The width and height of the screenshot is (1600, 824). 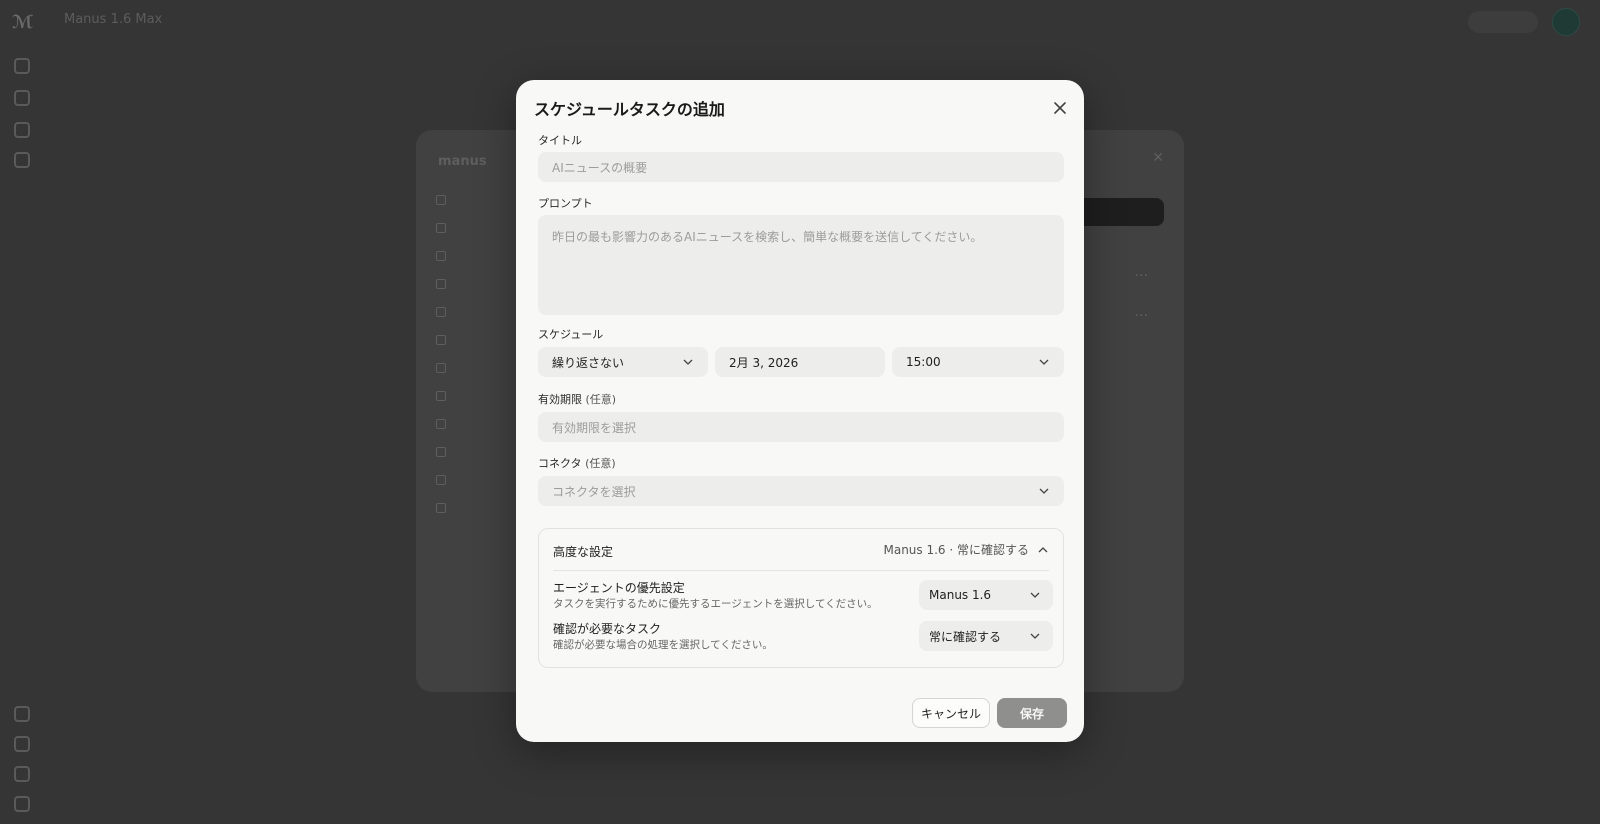 I want to click on help-icon, so click(x=22, y=774).